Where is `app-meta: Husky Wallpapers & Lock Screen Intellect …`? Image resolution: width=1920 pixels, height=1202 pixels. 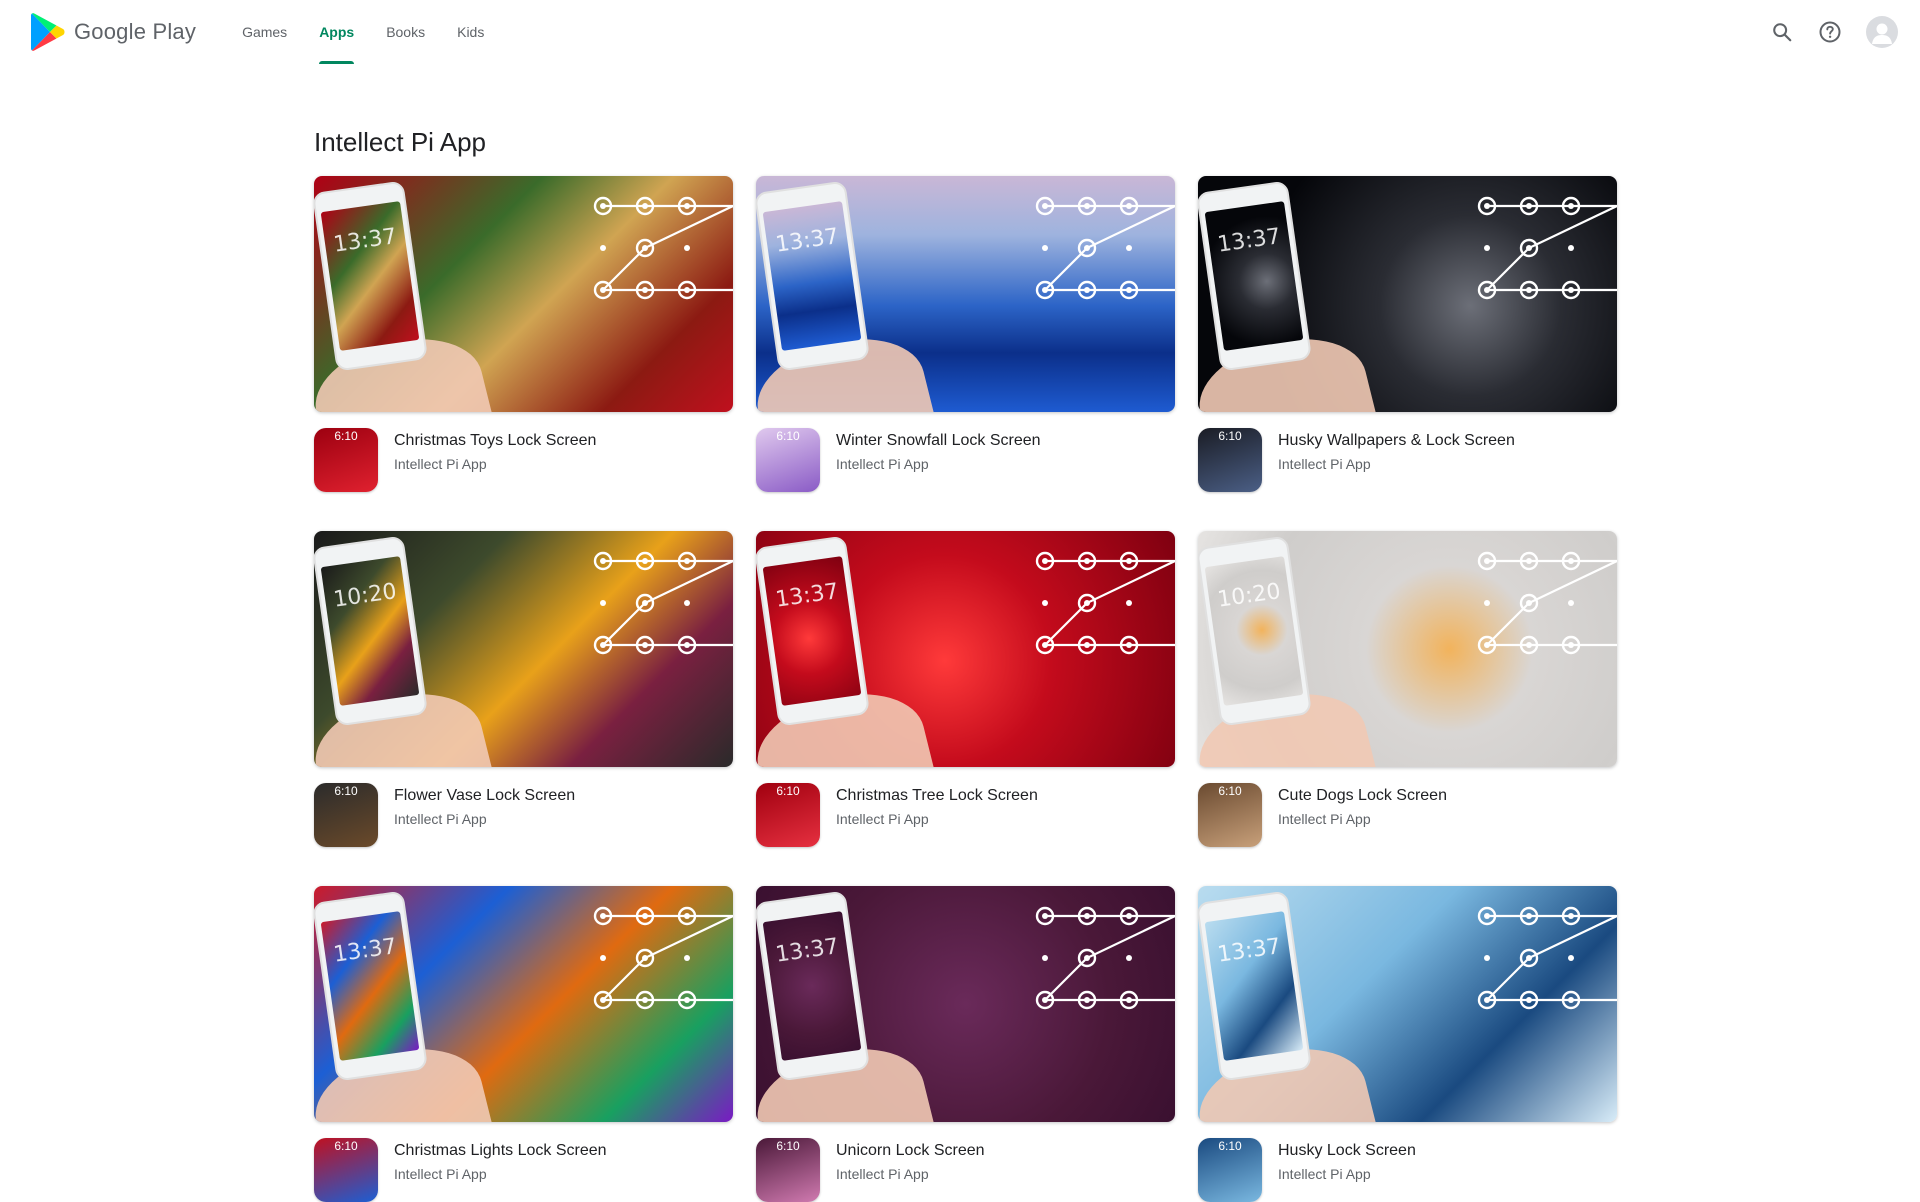 app-meta: Husky Wallpapers & Lock Screen Intellect … is located at coordinates (1396, 460).